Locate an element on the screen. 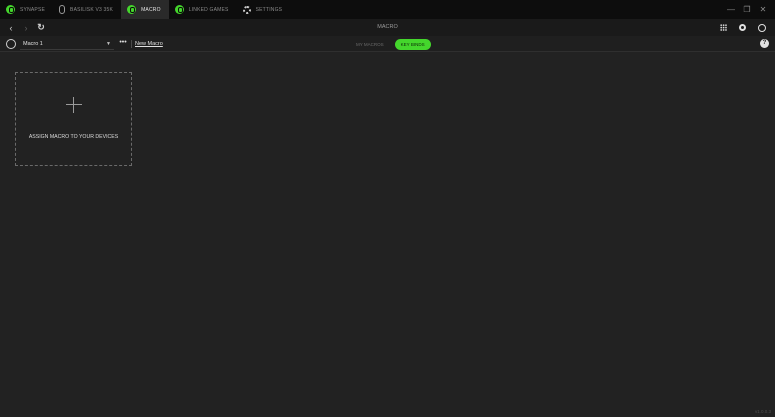 The image size is (775, 417). tab-label: SYNAPSE is located at coordinates (33, 9).